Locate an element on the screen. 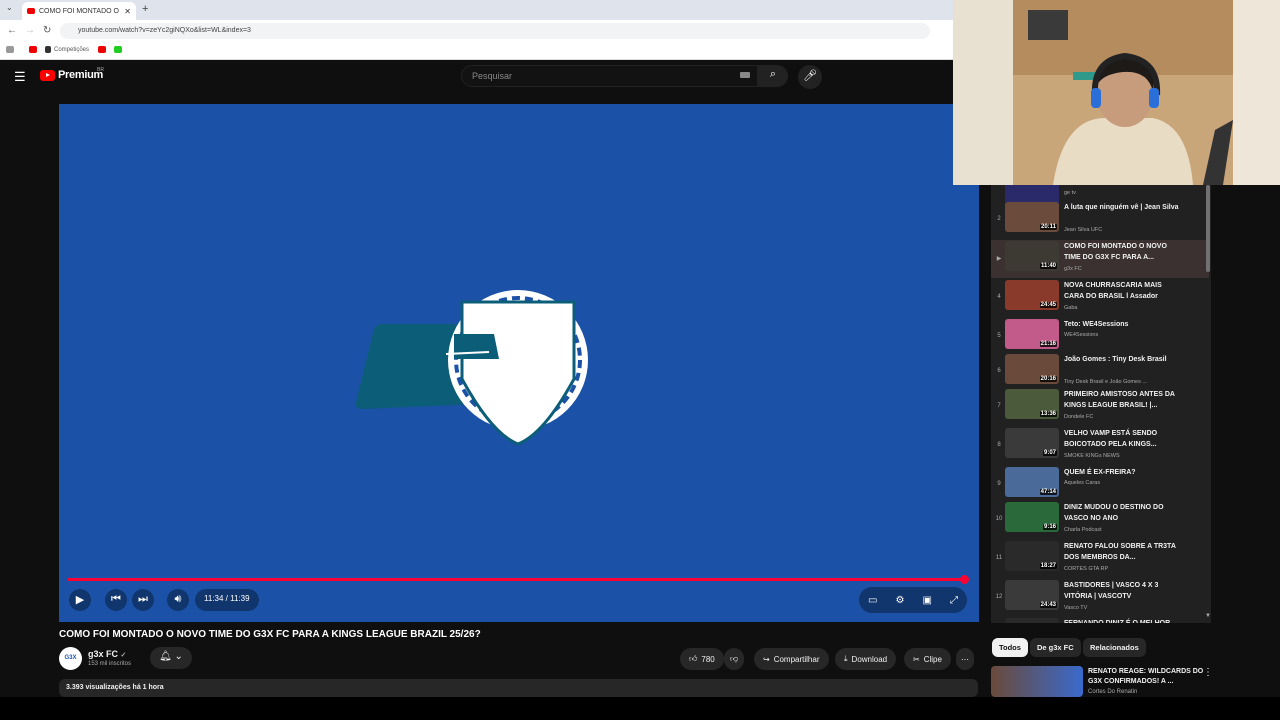 The image size is (1280, 720). recommendation-more-icon: ⋮ is located at coordinates (1208, 672).